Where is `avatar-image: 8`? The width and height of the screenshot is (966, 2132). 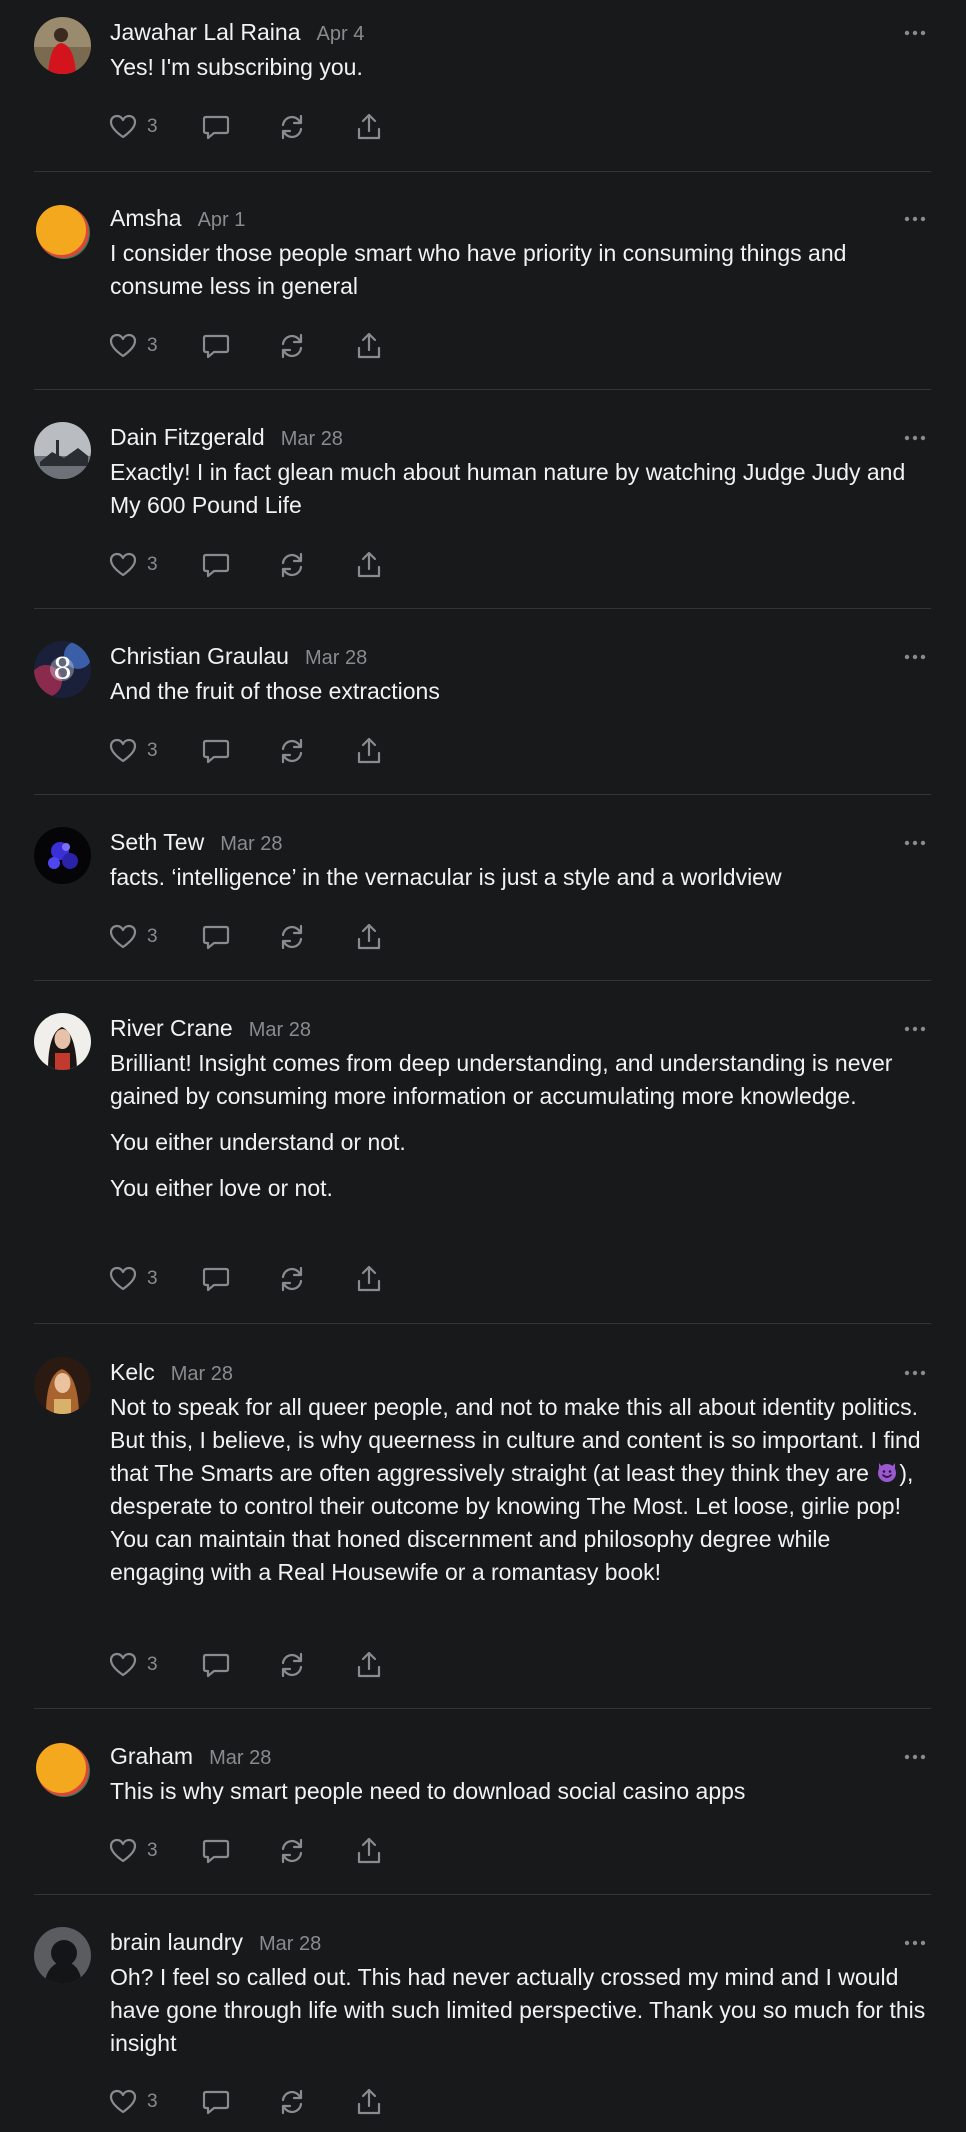
avatar-image: 8 is located at coordinates (62, 669).